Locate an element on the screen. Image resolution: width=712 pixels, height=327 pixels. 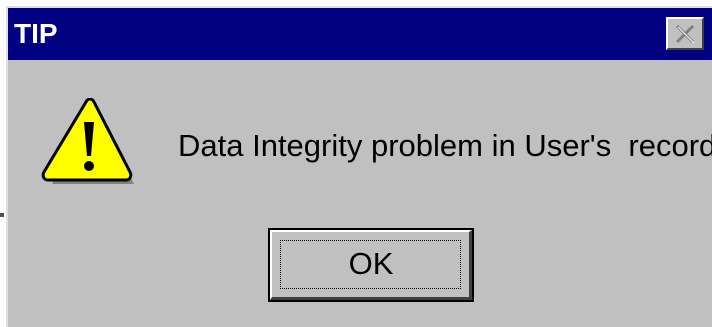
ok-button: OK is located at coordinates (371, 265).